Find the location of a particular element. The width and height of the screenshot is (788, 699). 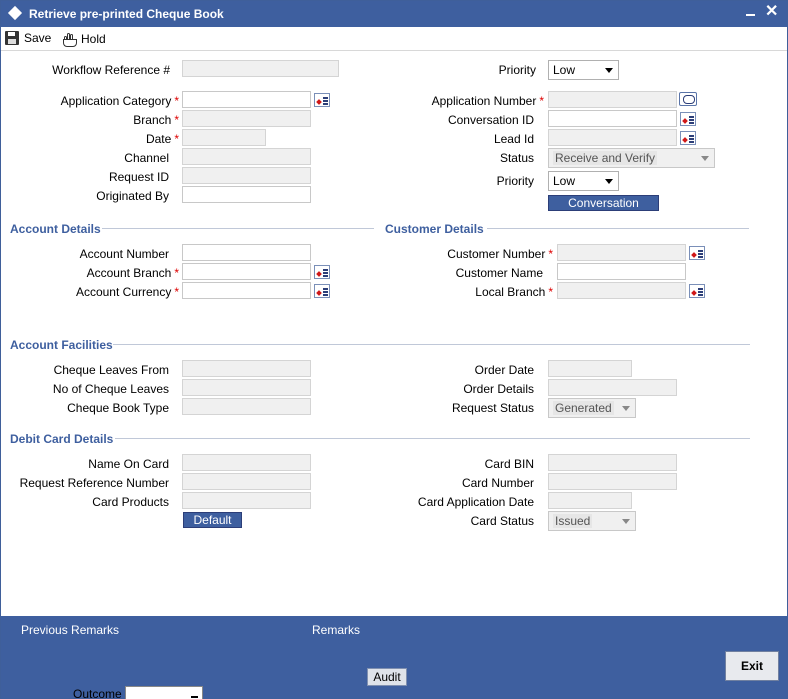

order-date-label: Order Date is located at coordinates (504, 370).